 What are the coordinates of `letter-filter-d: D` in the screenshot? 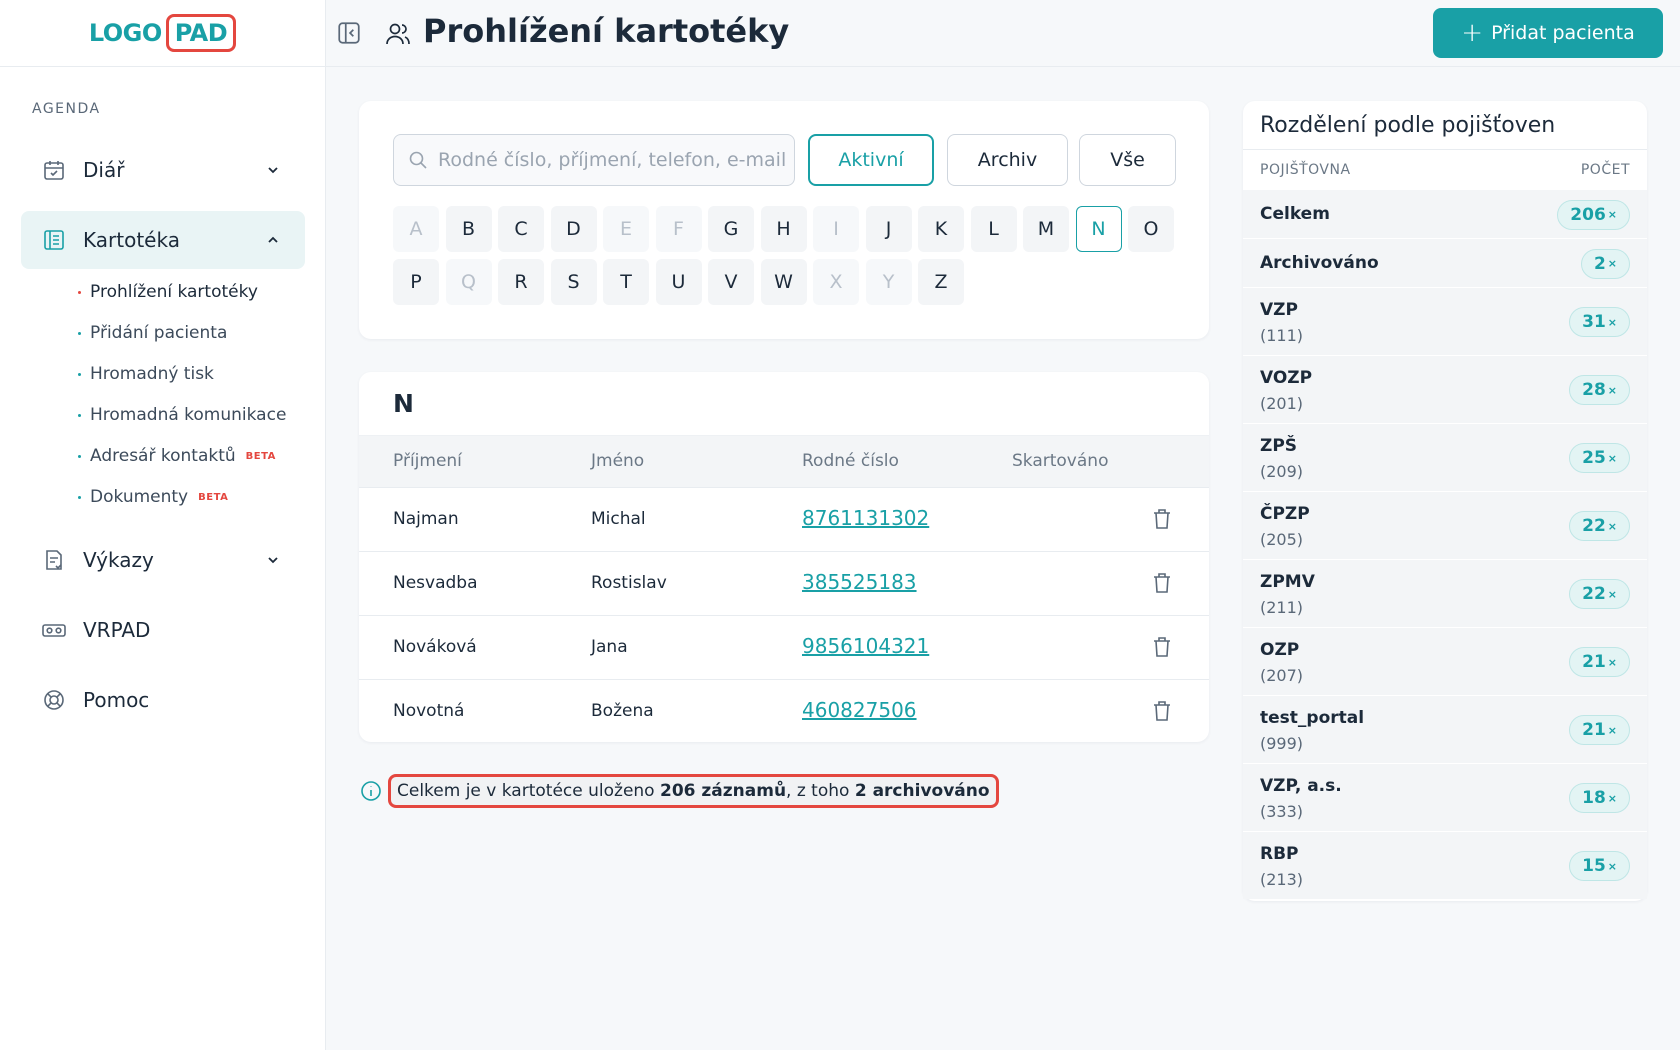 It's located at (573, 229).